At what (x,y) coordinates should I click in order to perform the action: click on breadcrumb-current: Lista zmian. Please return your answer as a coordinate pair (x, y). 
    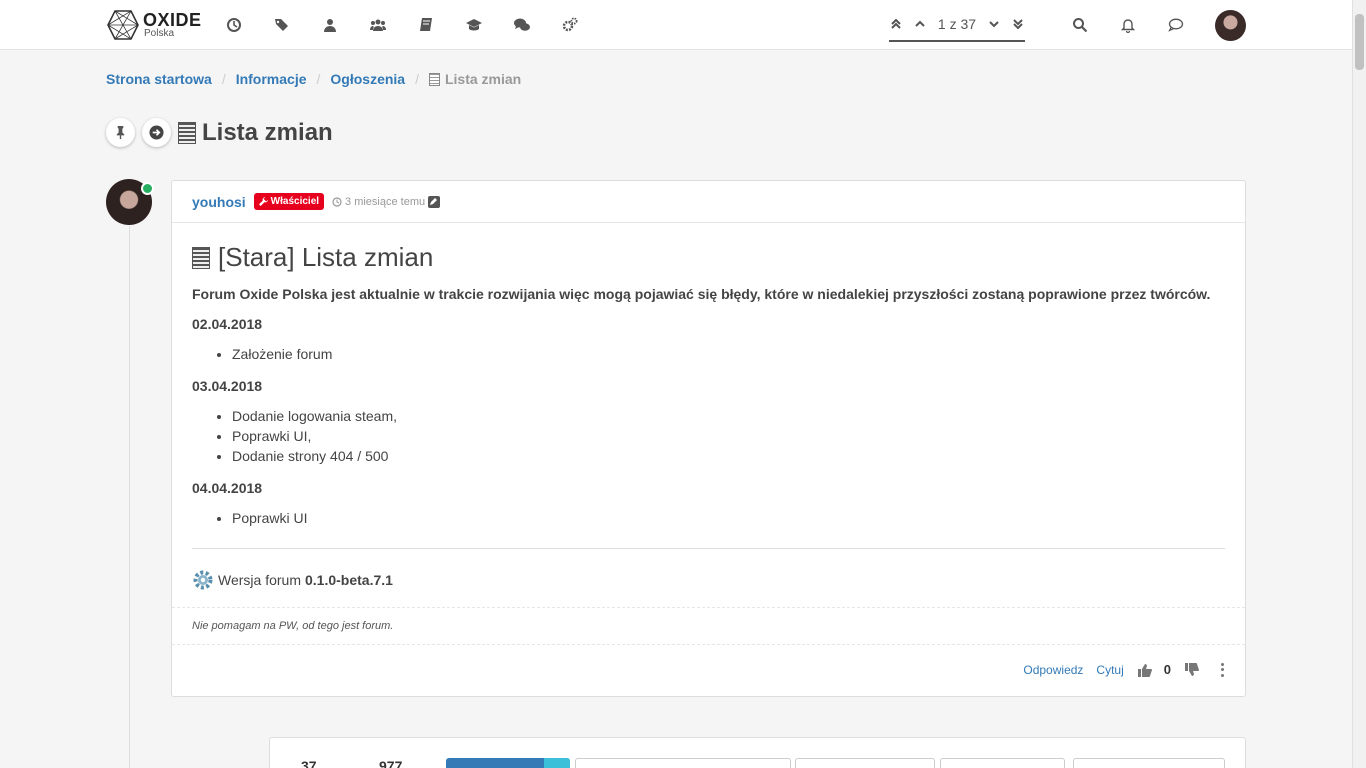
    Looking at the image, I should click on (475, 79).